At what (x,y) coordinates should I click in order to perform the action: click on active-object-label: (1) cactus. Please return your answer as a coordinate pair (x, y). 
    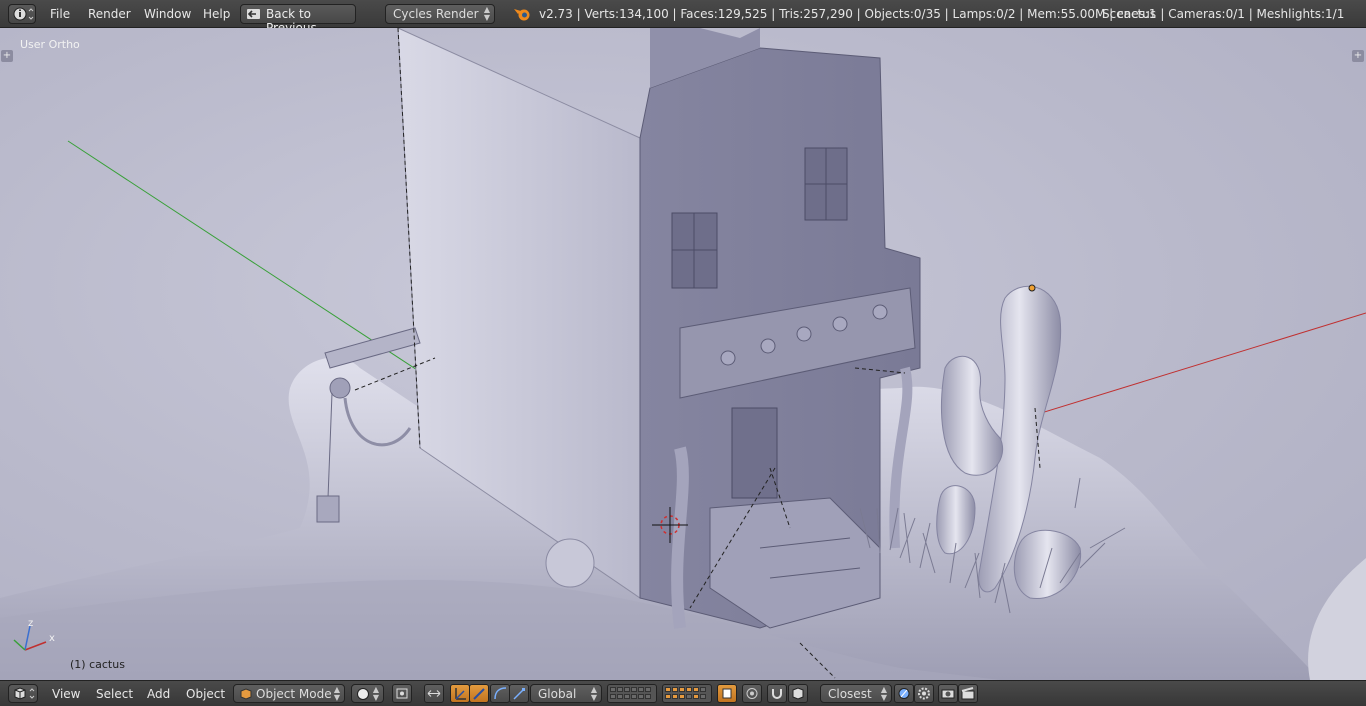
    Looking at the image, I should click on (97, 664).